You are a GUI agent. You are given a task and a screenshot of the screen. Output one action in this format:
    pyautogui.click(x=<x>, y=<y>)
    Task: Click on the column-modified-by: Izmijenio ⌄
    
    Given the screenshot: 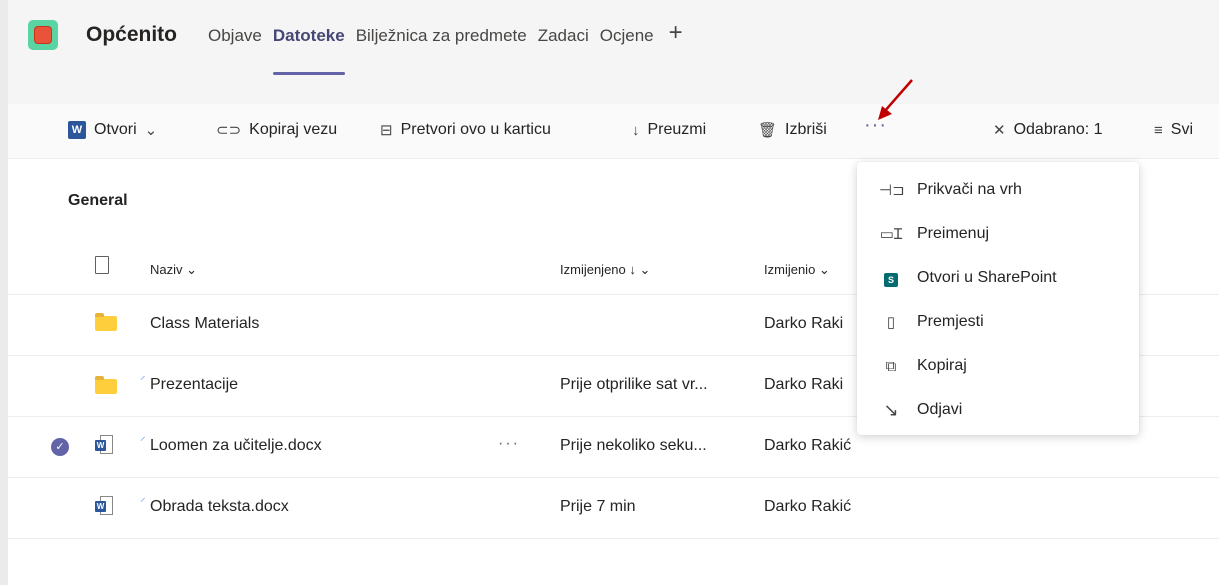 What is the action you would take?
    pyautogui.click(x=797, y=270)
    